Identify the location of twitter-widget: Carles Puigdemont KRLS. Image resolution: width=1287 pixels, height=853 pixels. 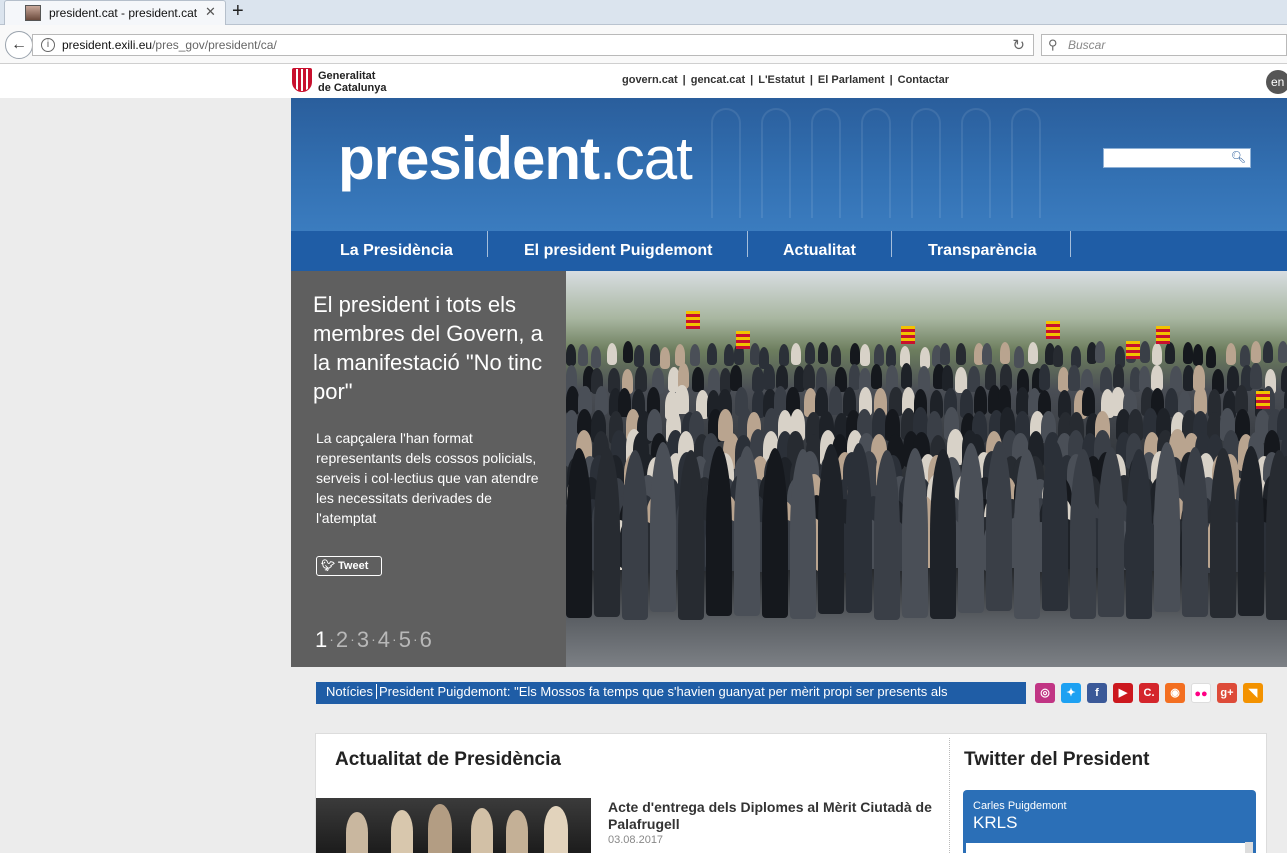
(1109, 821).